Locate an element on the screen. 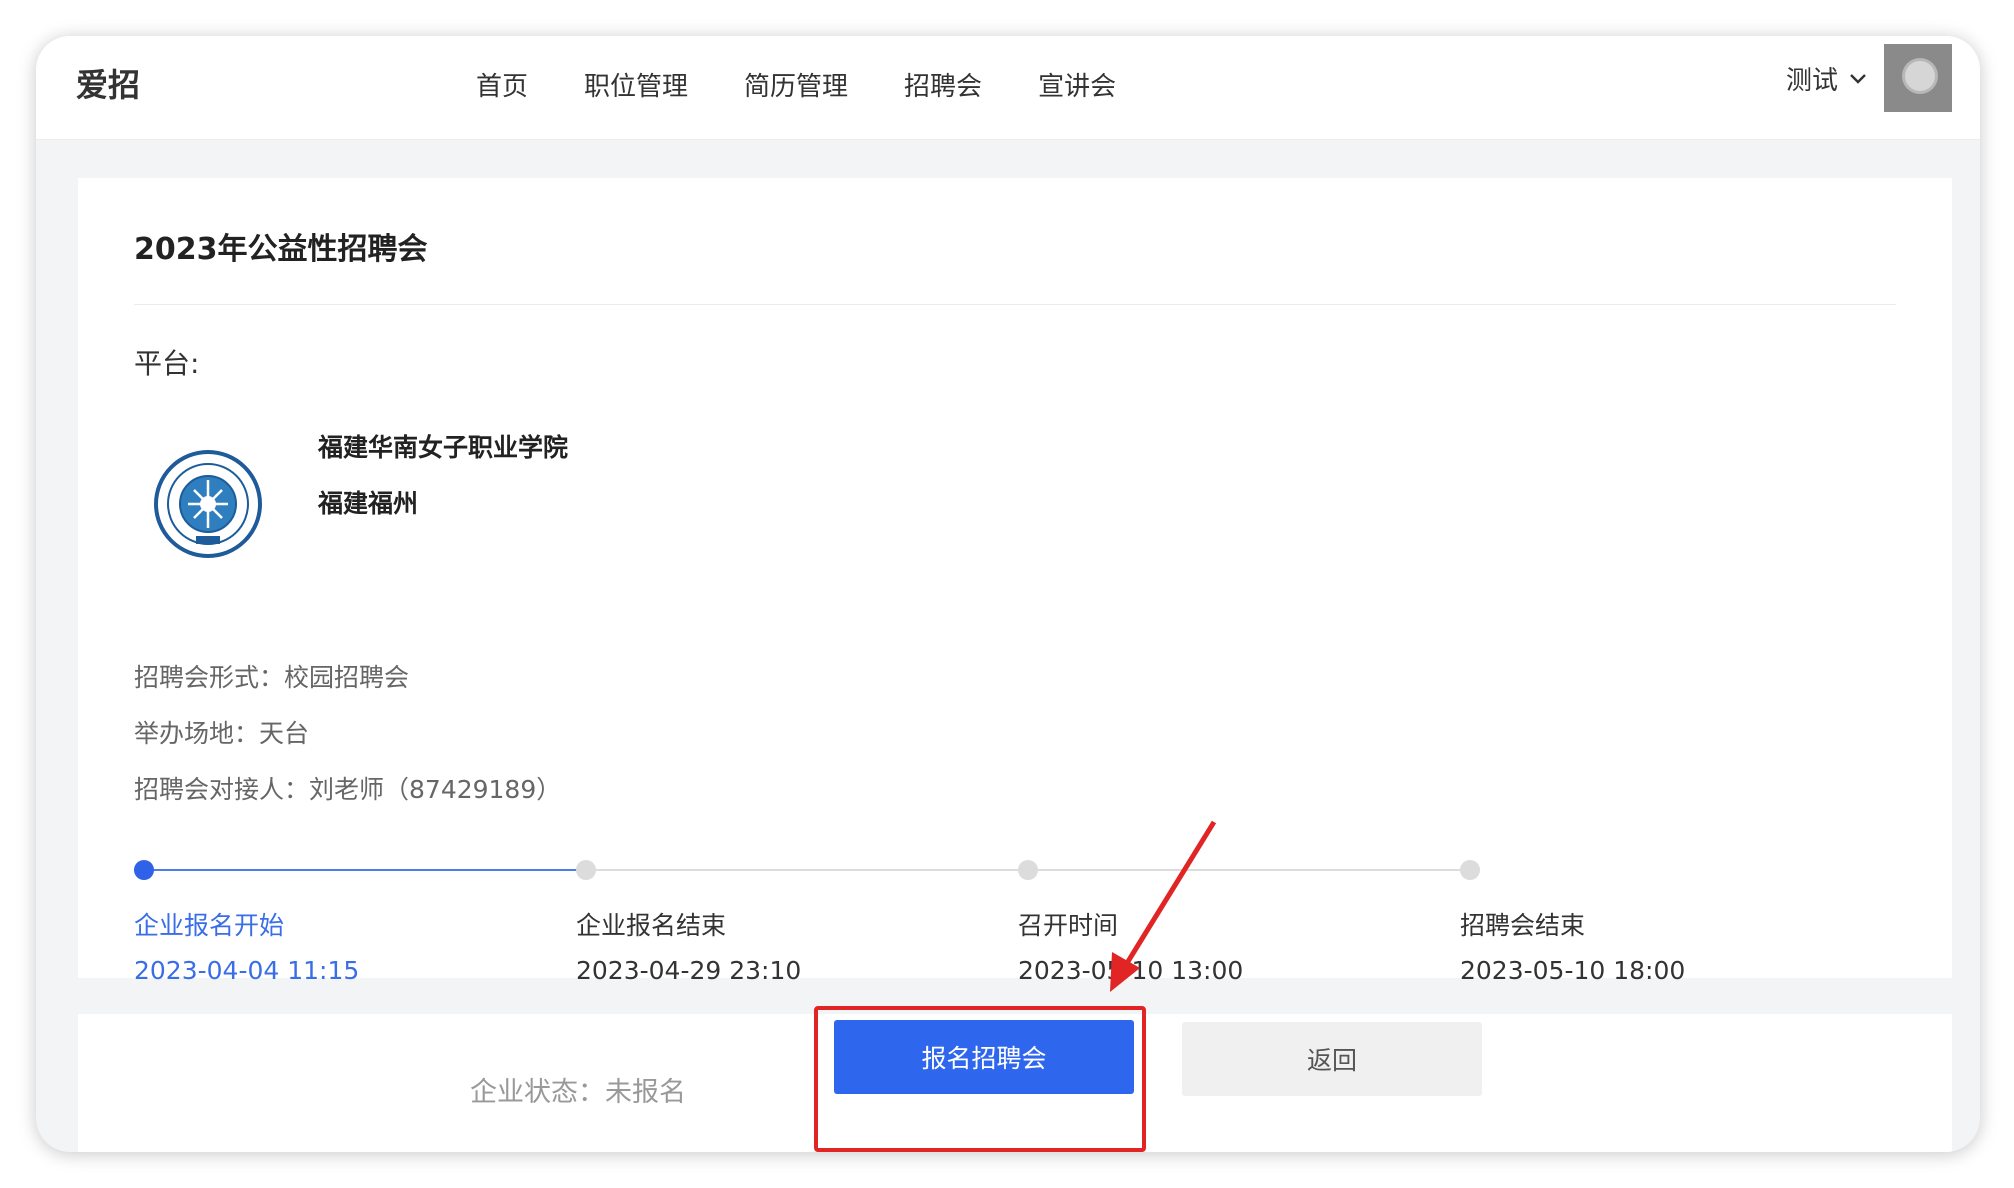 This screenshot has height=1188, width=2014. nav-job-fair: 招聘会 is located at coordinates (943, 84).